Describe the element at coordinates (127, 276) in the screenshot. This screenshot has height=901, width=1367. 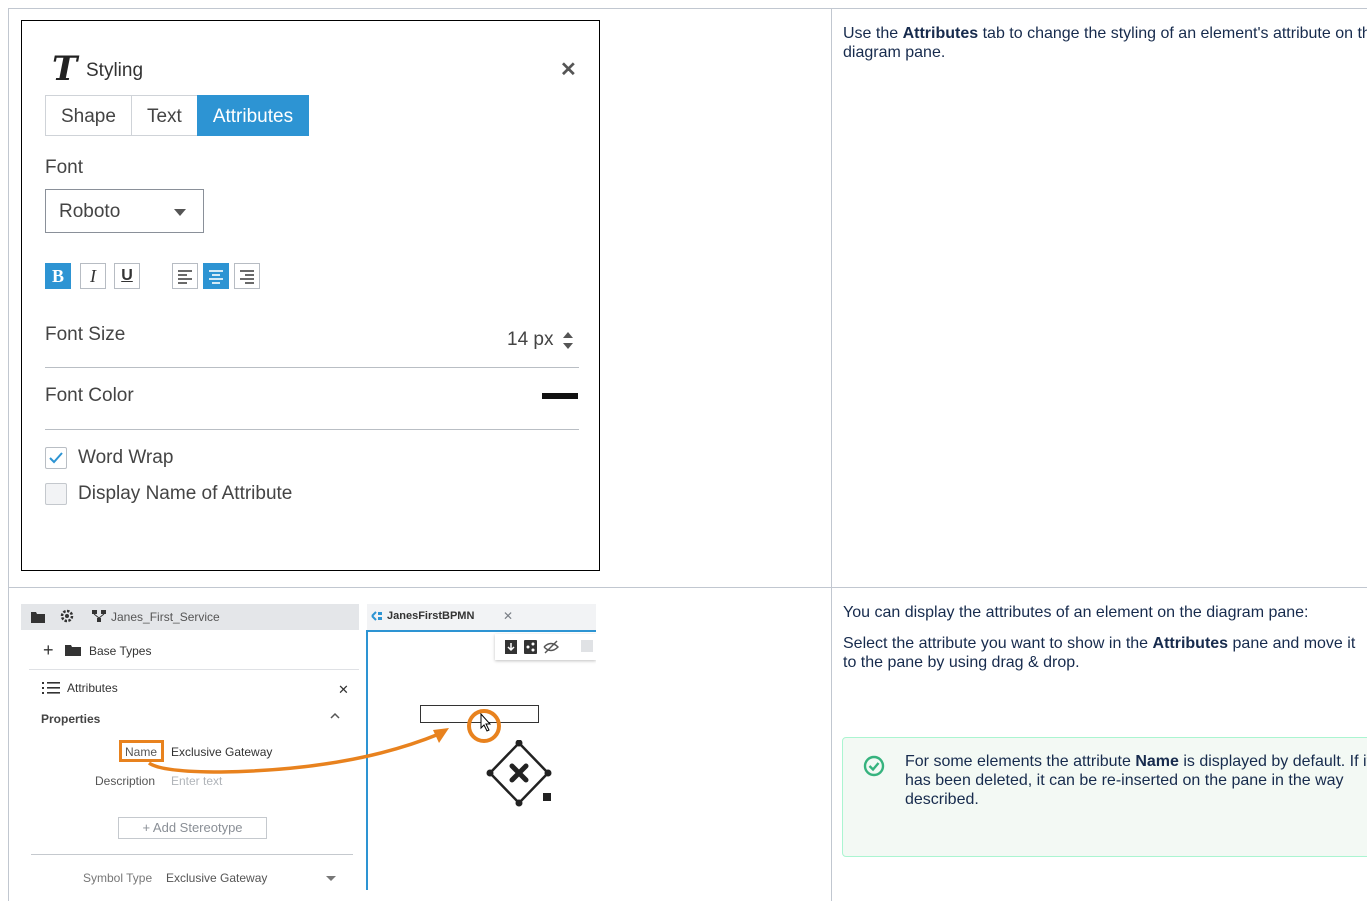
I see `underline-button: U` at that location.